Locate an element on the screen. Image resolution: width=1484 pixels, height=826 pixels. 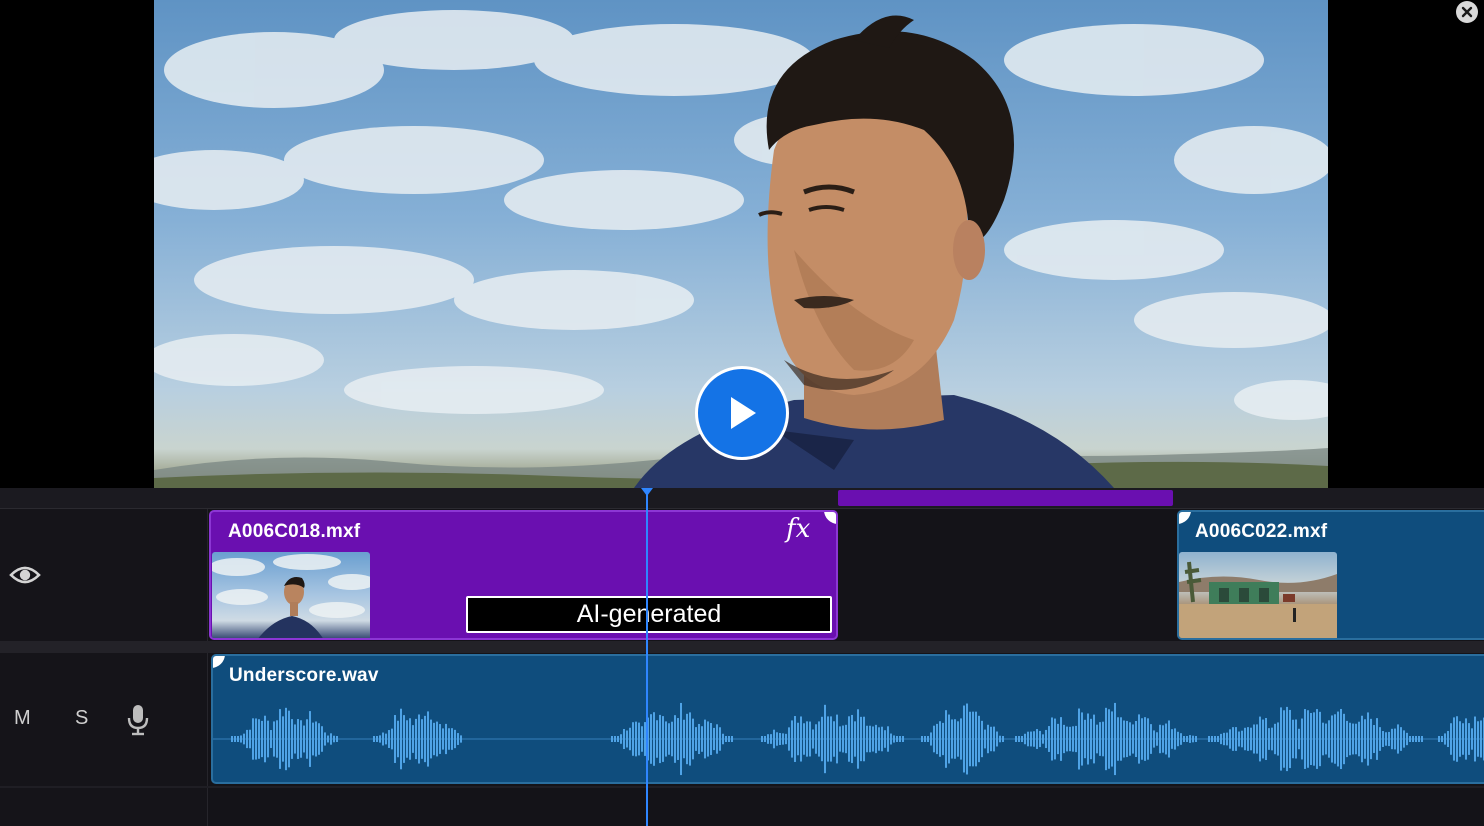
toggle-visibility-button is located at coordinates (25, 575).